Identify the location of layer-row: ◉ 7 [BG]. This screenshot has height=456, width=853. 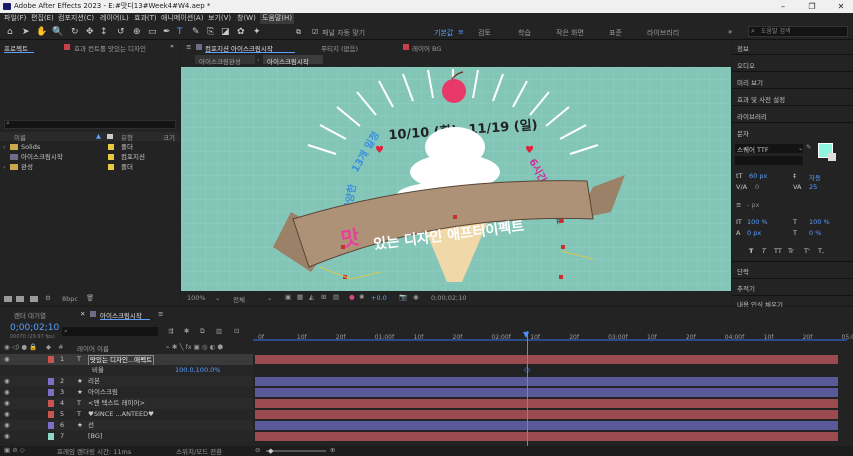
(126, 436).